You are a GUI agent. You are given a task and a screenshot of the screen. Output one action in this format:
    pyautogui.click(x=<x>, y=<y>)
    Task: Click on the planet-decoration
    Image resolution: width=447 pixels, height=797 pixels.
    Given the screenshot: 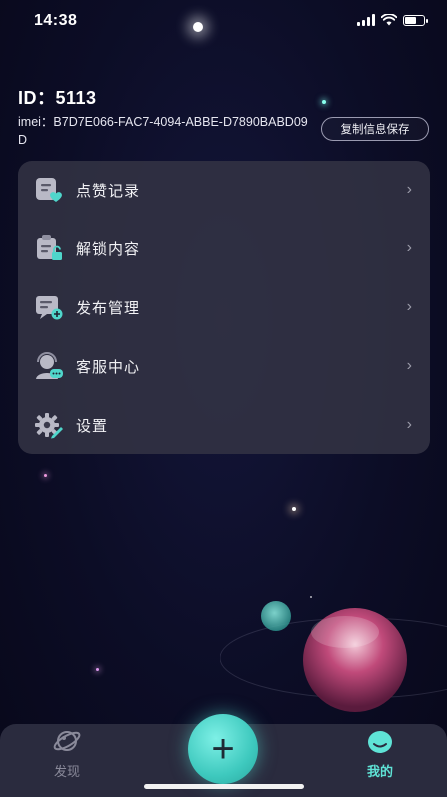 What is the action you would take?
    pyautogui.click(x=333, y=656)
    